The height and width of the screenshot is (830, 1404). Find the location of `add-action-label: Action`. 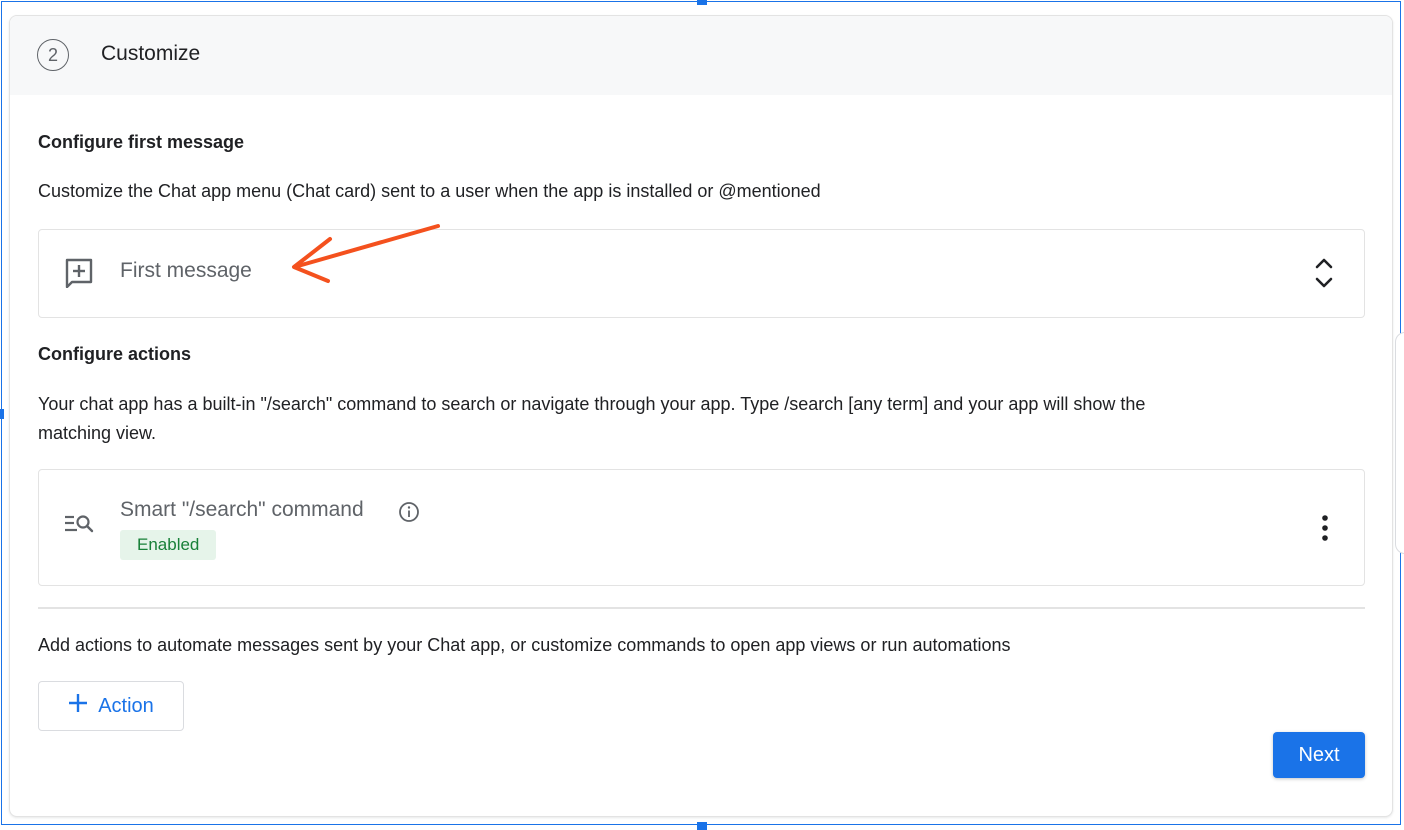

add-action-label: Action is located at coordinates (126, 705).